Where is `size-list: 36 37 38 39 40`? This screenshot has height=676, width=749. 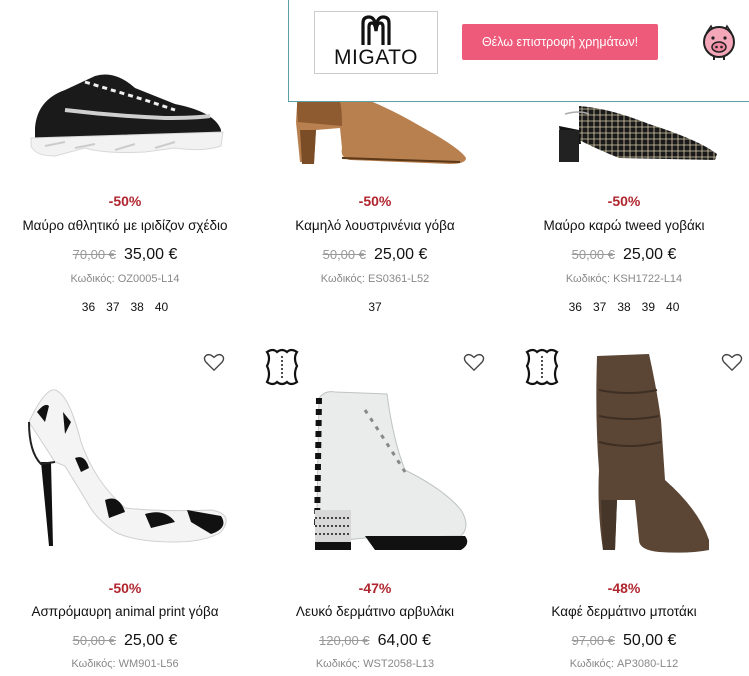
size-list: 36 37 38 39 40 is located at coordinates (624, 307).